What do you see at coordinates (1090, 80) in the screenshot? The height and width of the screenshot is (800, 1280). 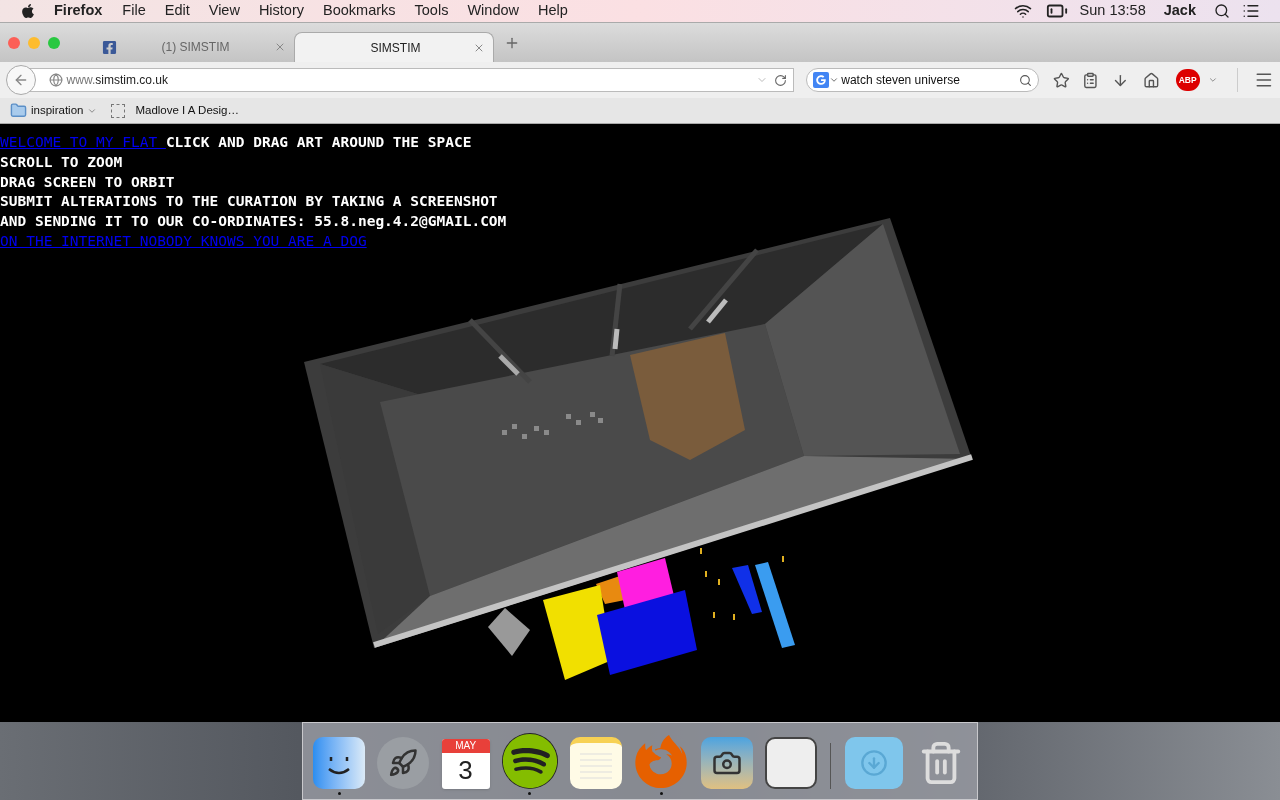 I see `reading-list-icon` at bounding box center [1090, 80].